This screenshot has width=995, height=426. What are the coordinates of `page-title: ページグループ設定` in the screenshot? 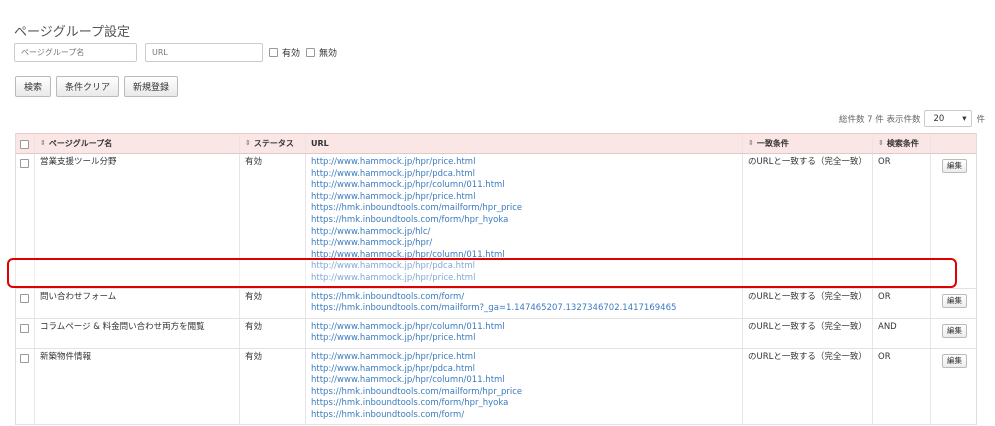 It's located at (72, 32).